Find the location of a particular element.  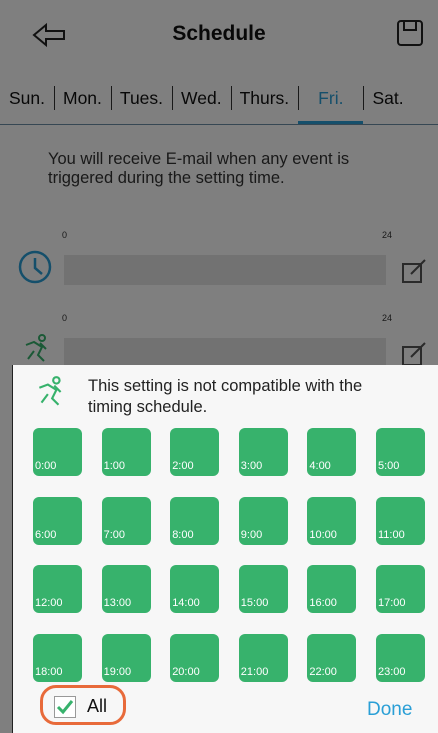

hour-label: 4:00 is located at coordinates (320, 466).